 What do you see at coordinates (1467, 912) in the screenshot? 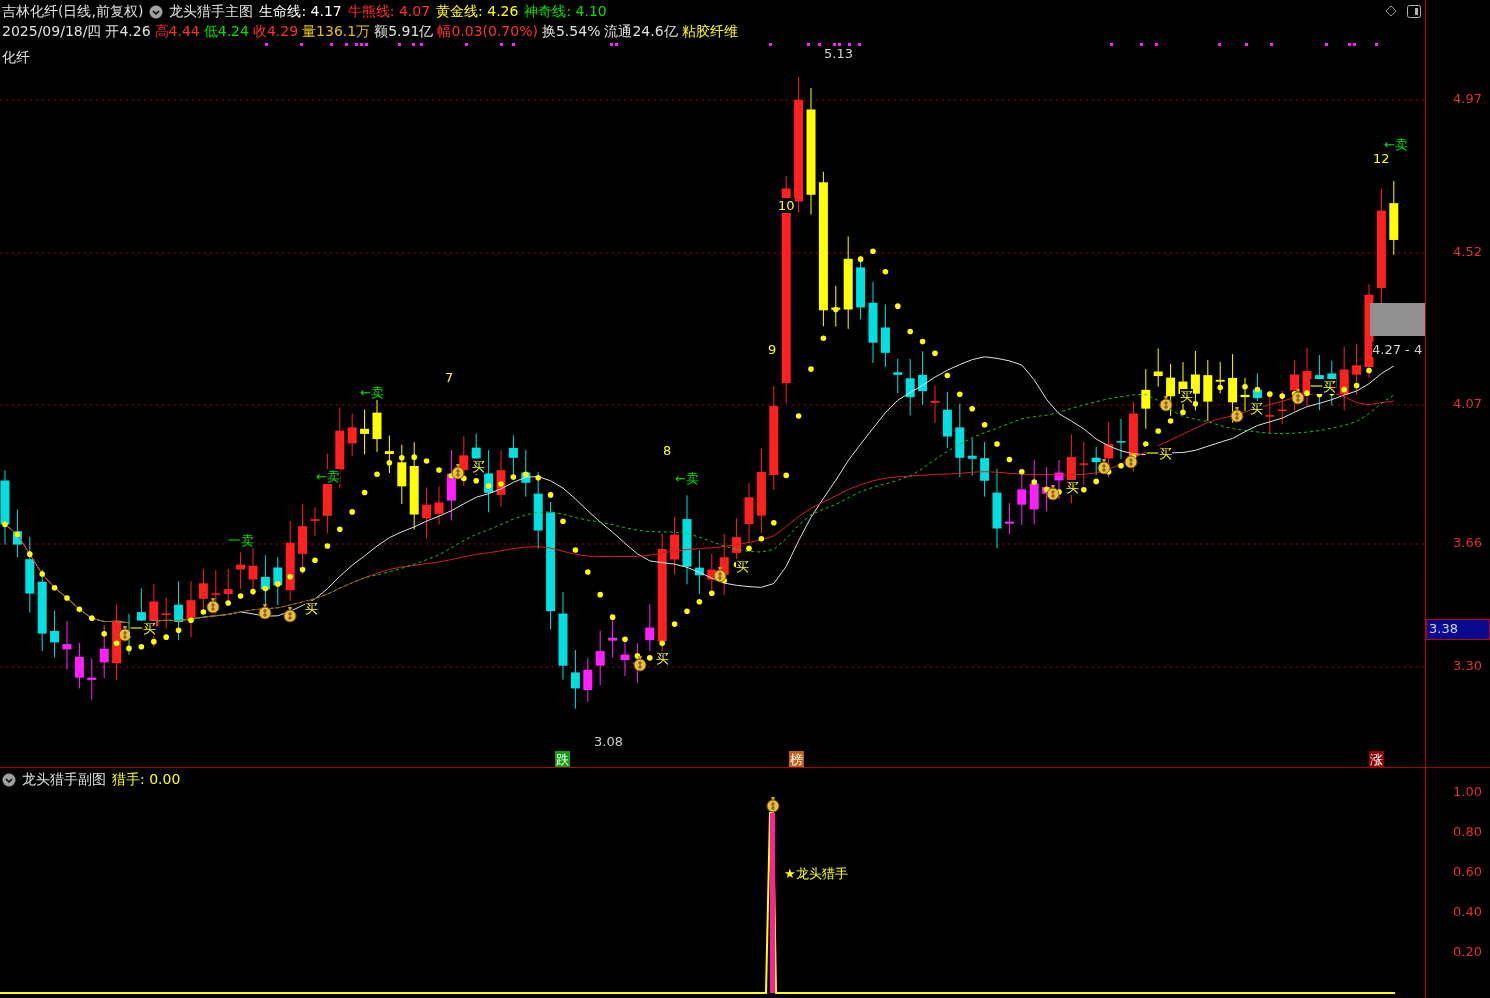
I see `value-tick: 0.40` at bounding box center [1467, 912].